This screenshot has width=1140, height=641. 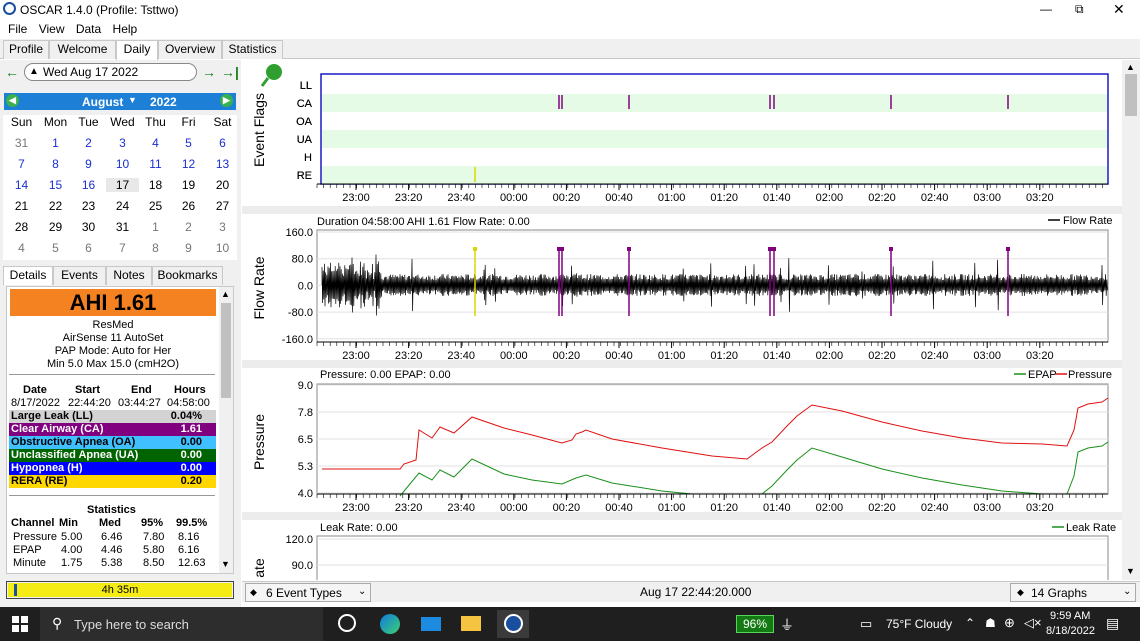 I want to click on windows-start-icon, so click(x=20, y=624).